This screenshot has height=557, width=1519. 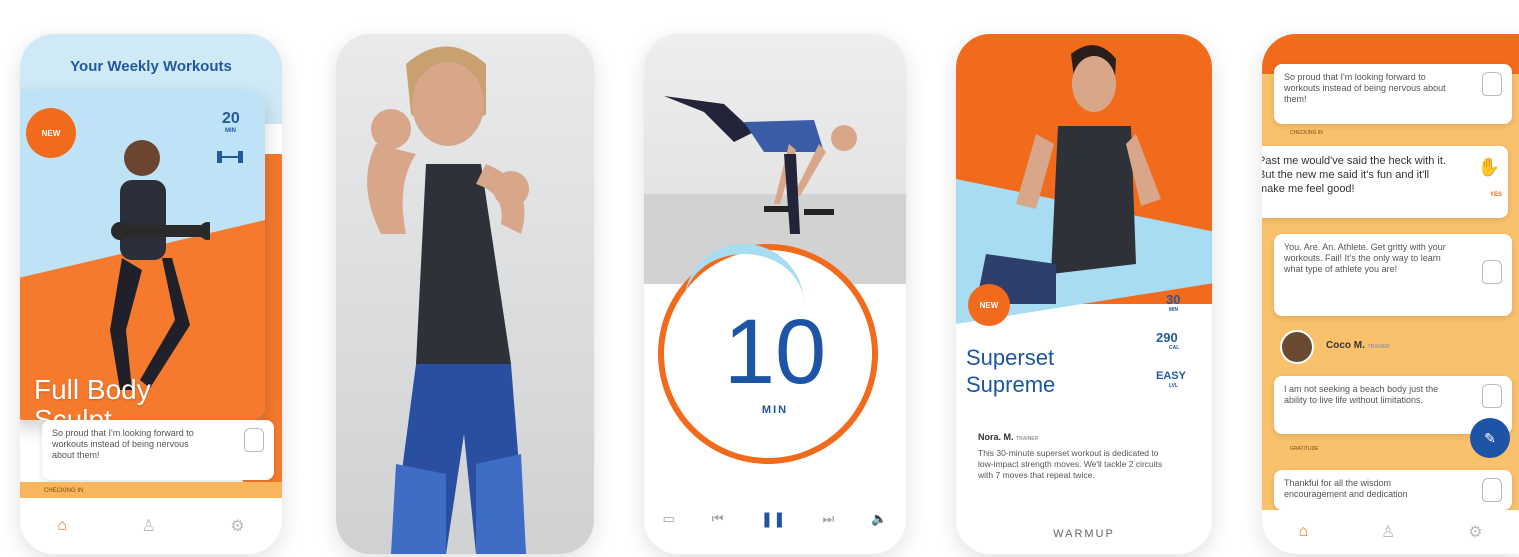 I want to click on coach-name: Coco M. TRAINER, so click(x=1358, y=345).